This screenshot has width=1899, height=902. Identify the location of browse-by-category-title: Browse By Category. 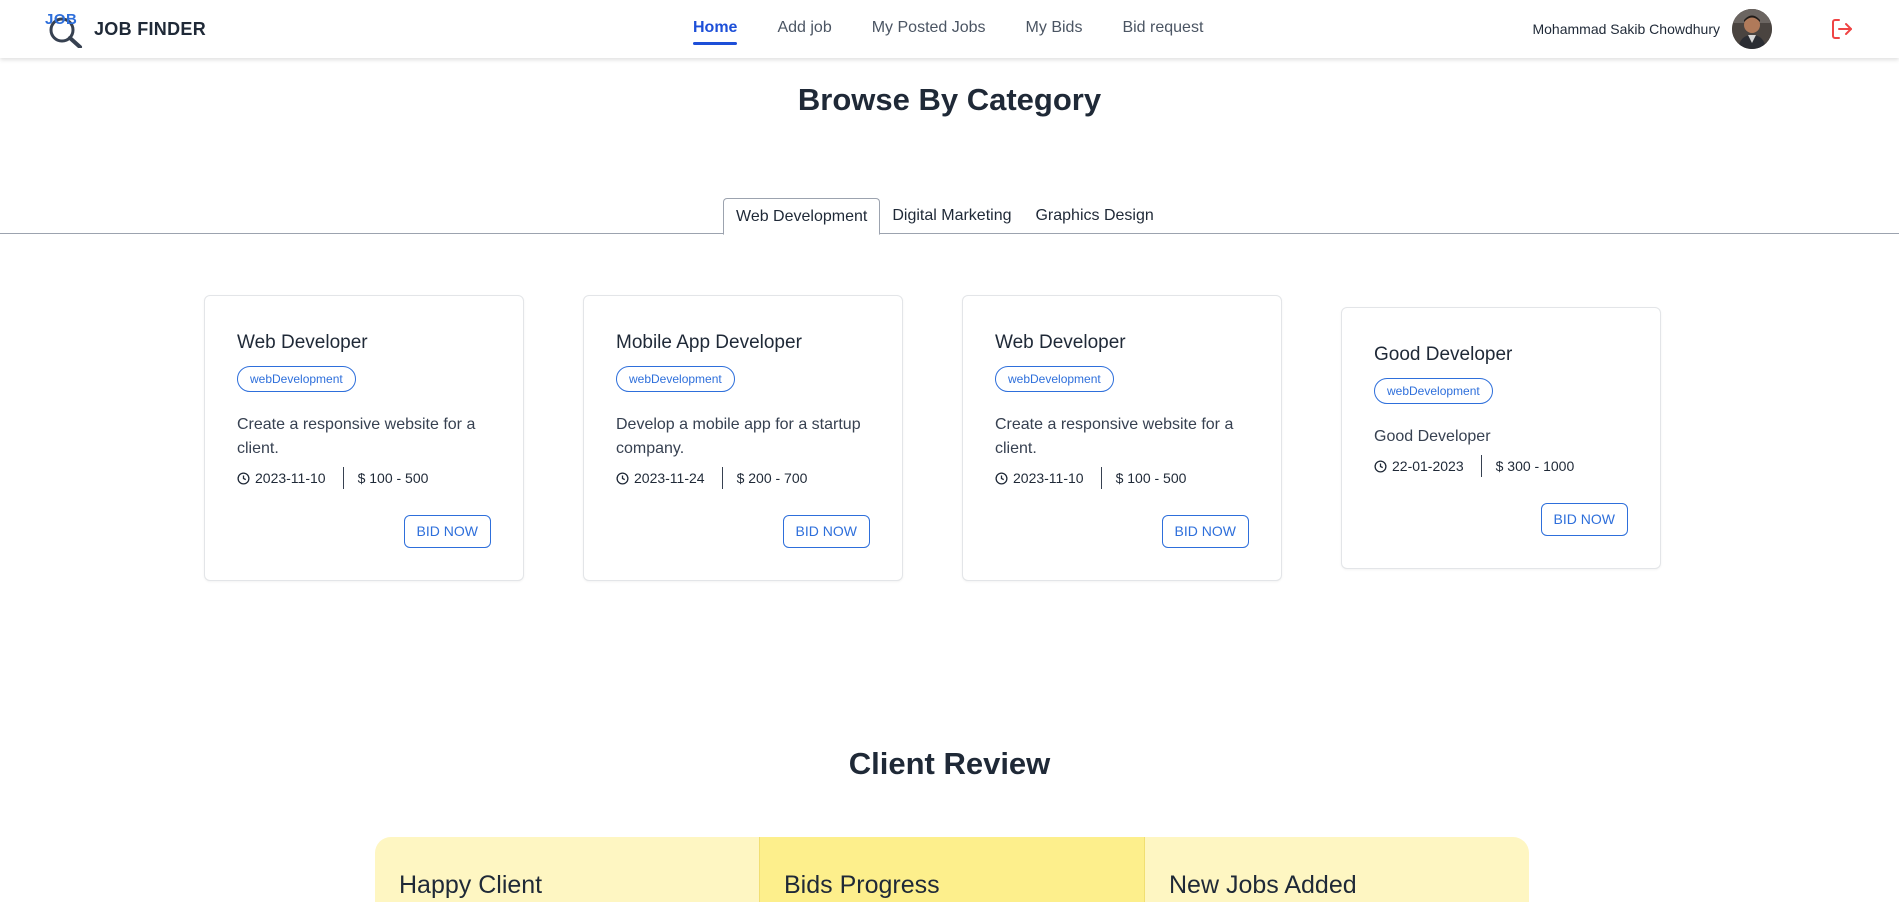
(949, 99).